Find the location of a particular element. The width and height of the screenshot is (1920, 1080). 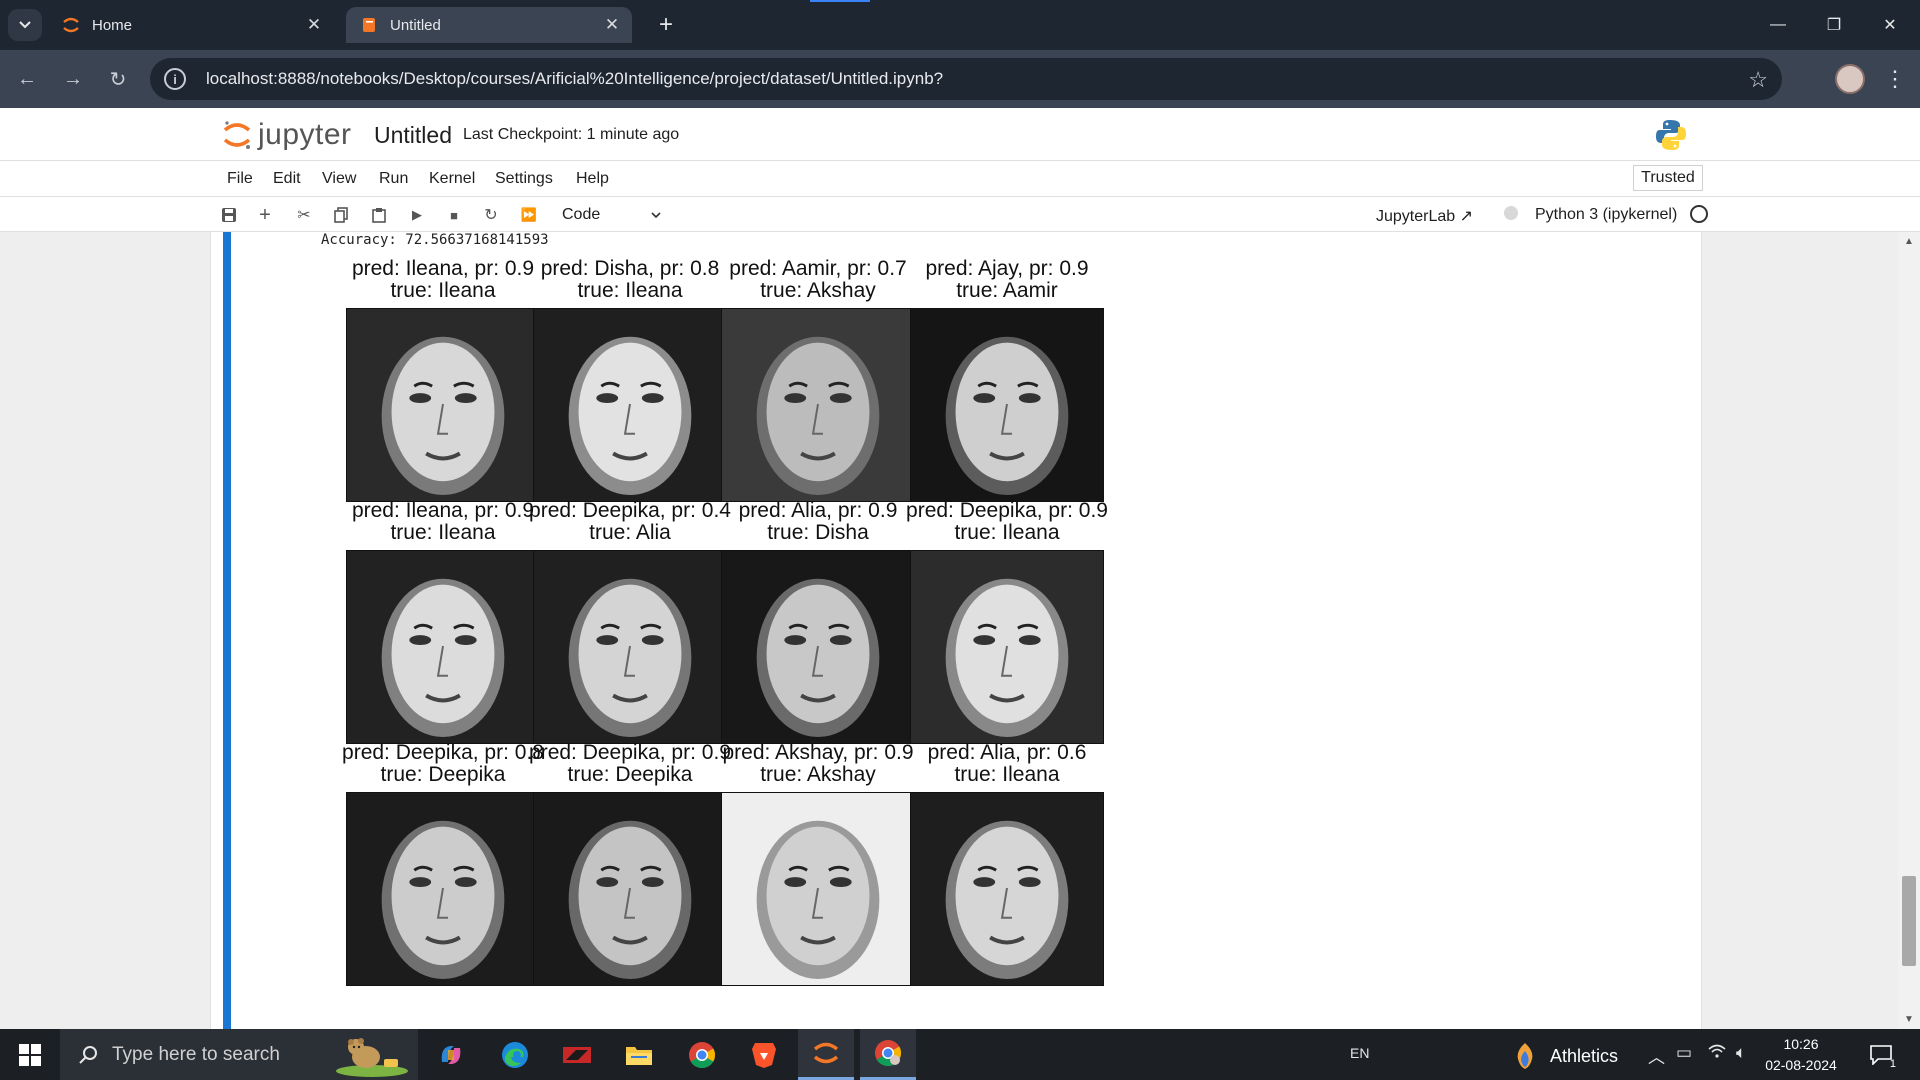

true-label: true: Ileana is located at coordinates (1007, 774).